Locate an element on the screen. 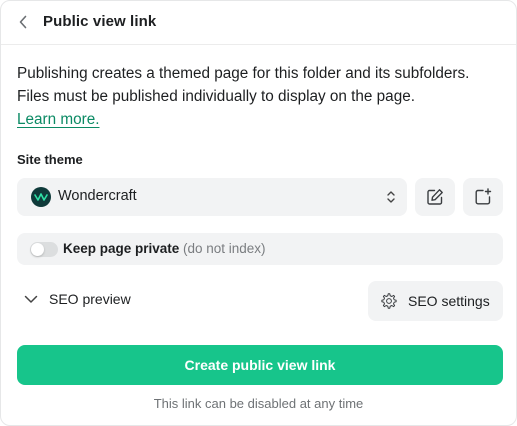  selected-theme-name: Wondercraft is located at coordinates (97, 196).